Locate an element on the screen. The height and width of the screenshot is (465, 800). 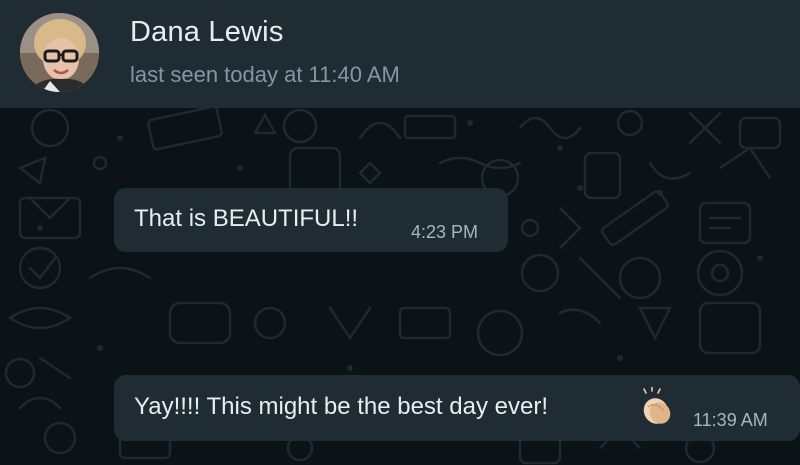
incoming-message-bubble: That is BEAUTIFUL!! 4:23 PM is located at coordinates (311, 220).